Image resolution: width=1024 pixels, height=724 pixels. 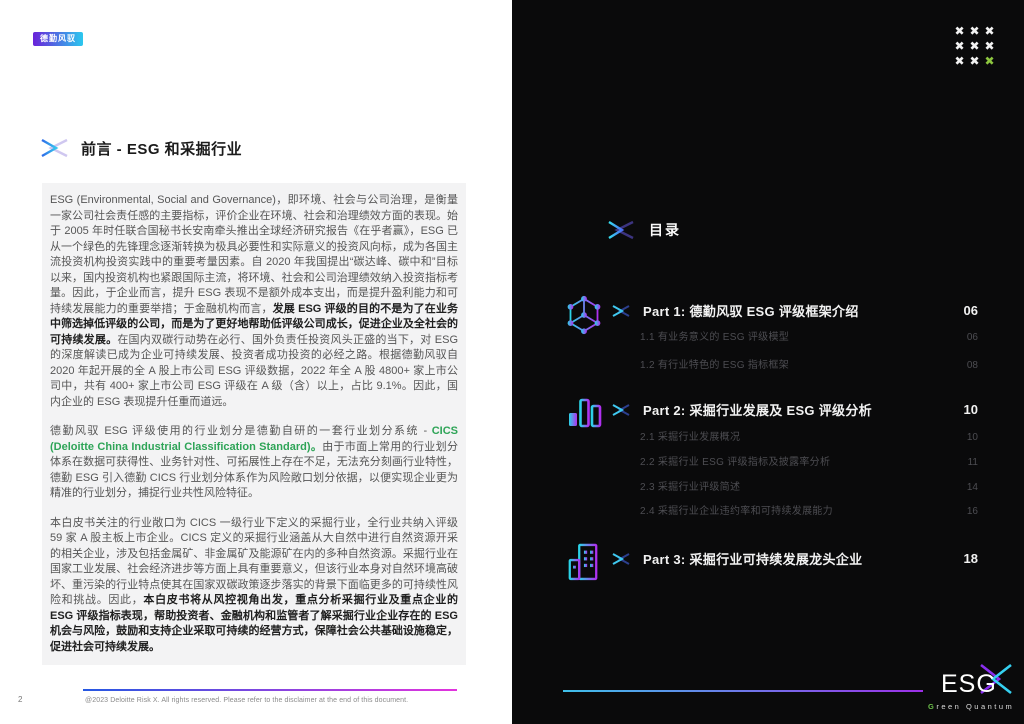 I want to click on brand-x-grid-logo: ✖ ✖ ✖ ✖ ✖ ✖ ✖ ✖ ✖, so click(x=974, y=46).